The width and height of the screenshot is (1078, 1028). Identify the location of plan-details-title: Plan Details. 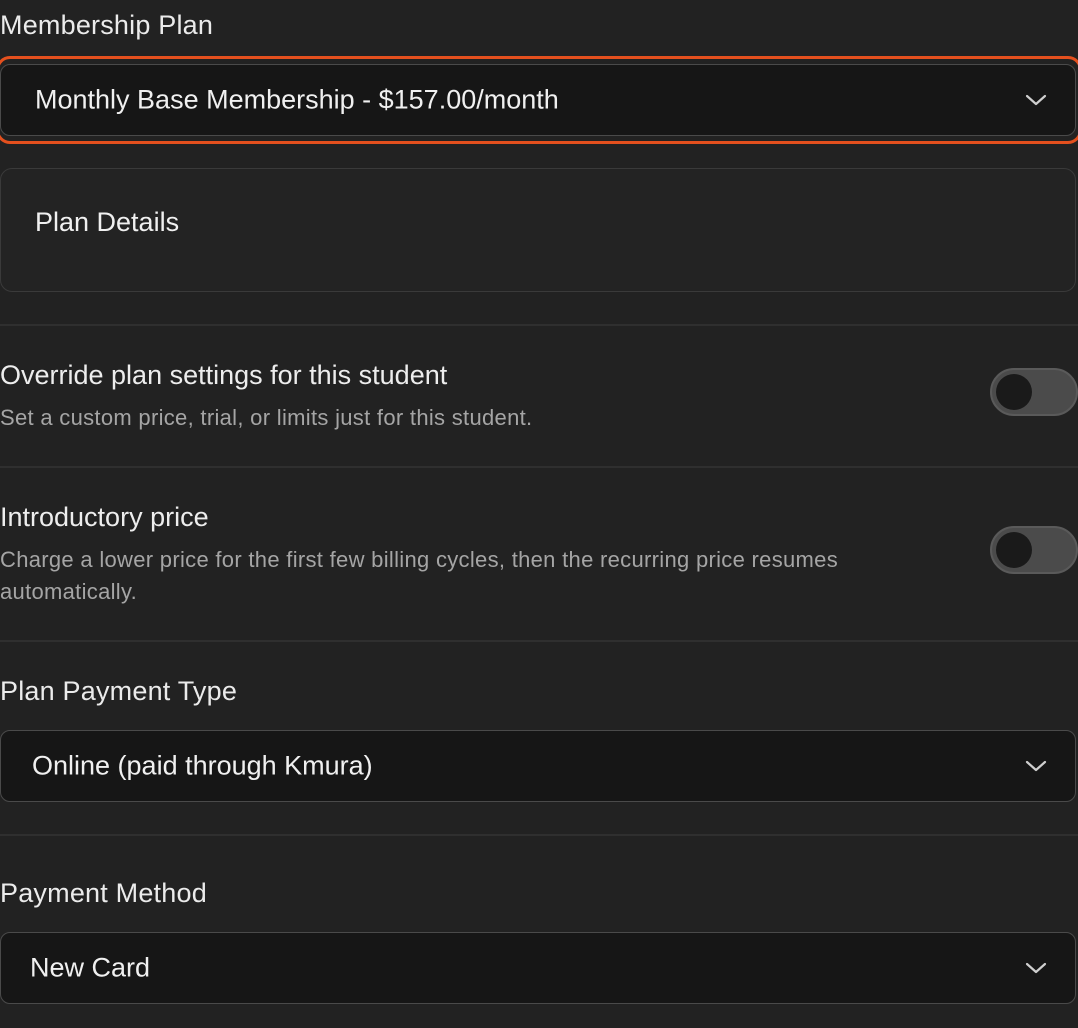
(107, 222).